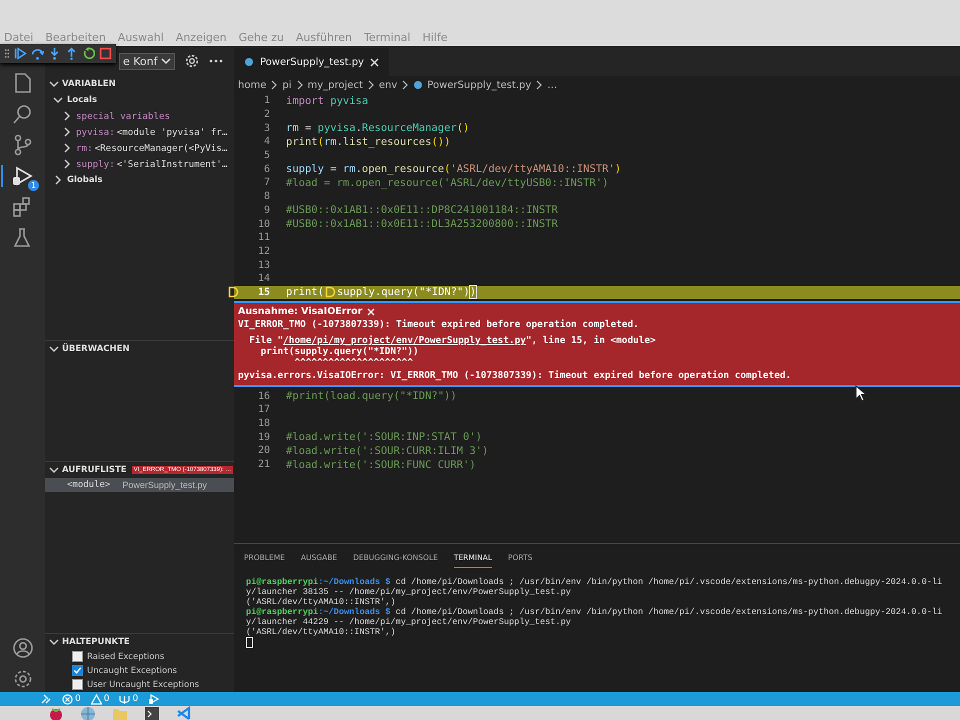  Describe the element at coordinates (267, 128) in the screenshot. I see `line-number: 3` at that location.